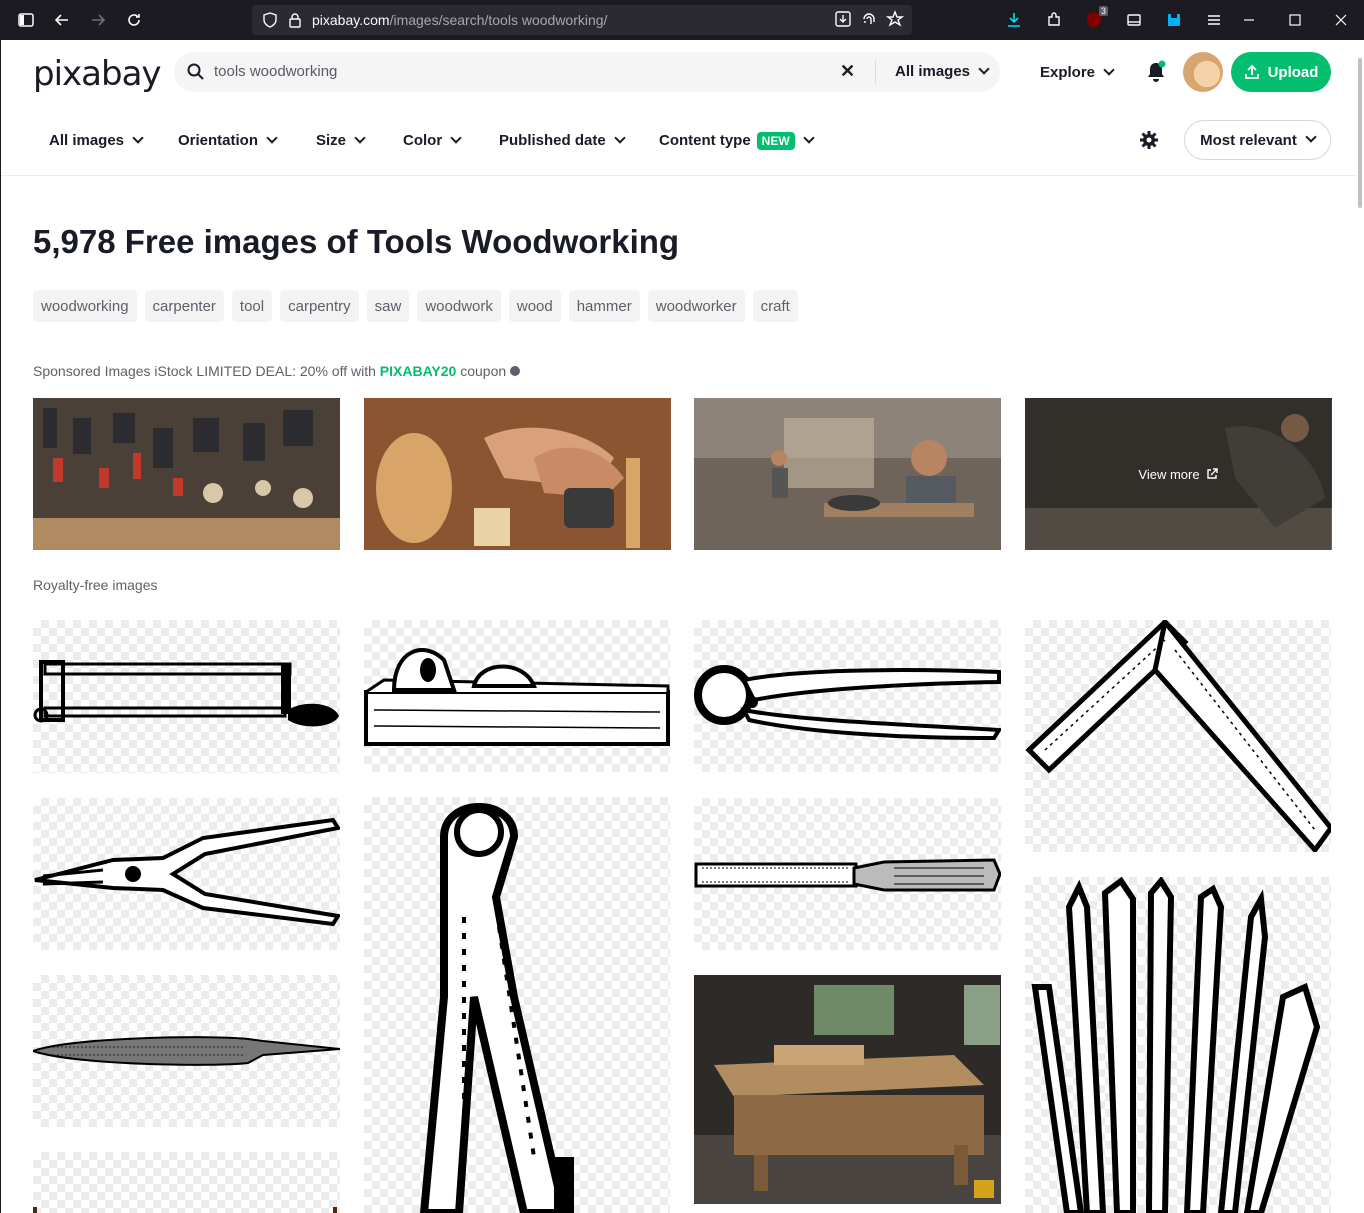 This screenshot has height=1213, width=1364. I want to click on filter-published-date: Published date, so click(562, 140).